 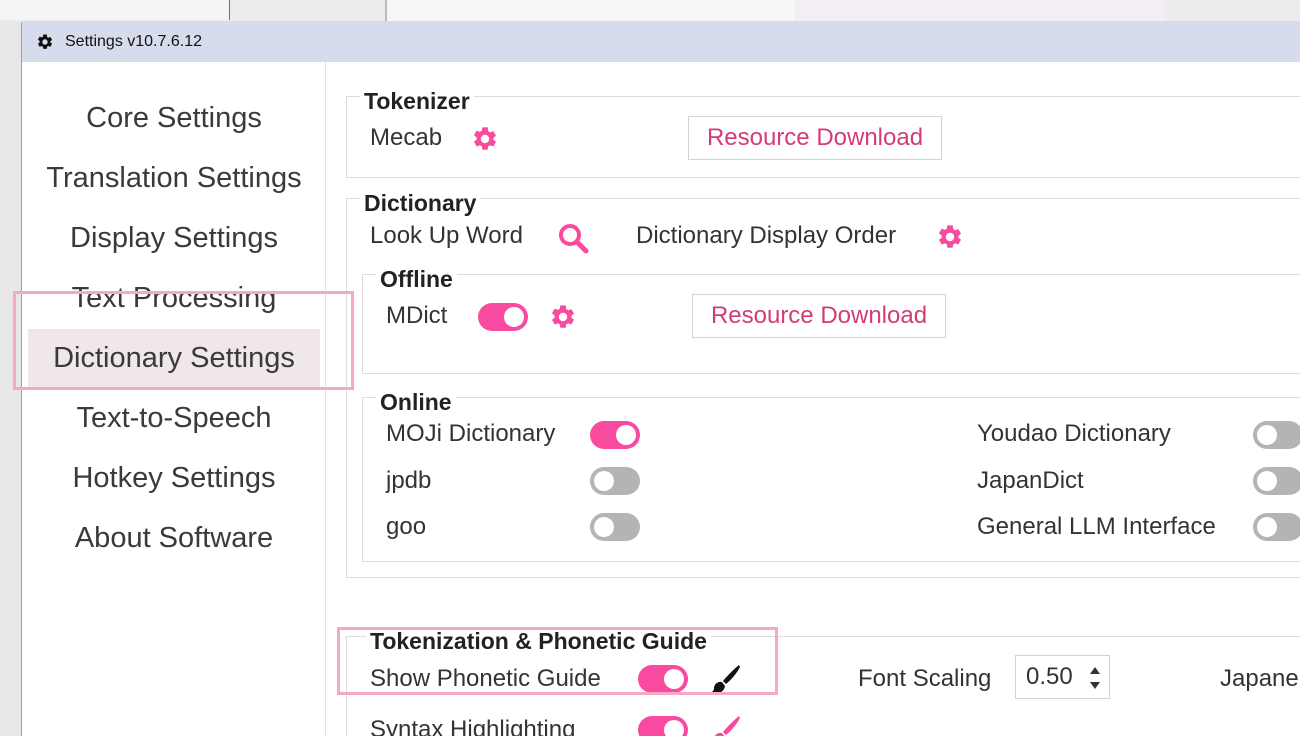 What do you see at coordinates (661, 41) in the screenshot?
I see `title-bar: Settings v10.7.6.12` at bounding box center [661, 41].